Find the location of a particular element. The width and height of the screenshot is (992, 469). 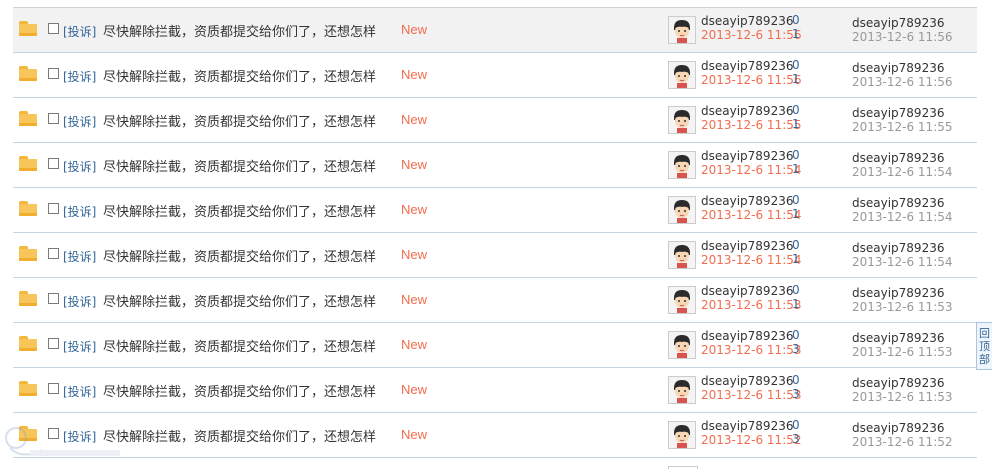

author-block: dseayip789236 2013-12-6 11:55 is located at coordinates (751, 118).